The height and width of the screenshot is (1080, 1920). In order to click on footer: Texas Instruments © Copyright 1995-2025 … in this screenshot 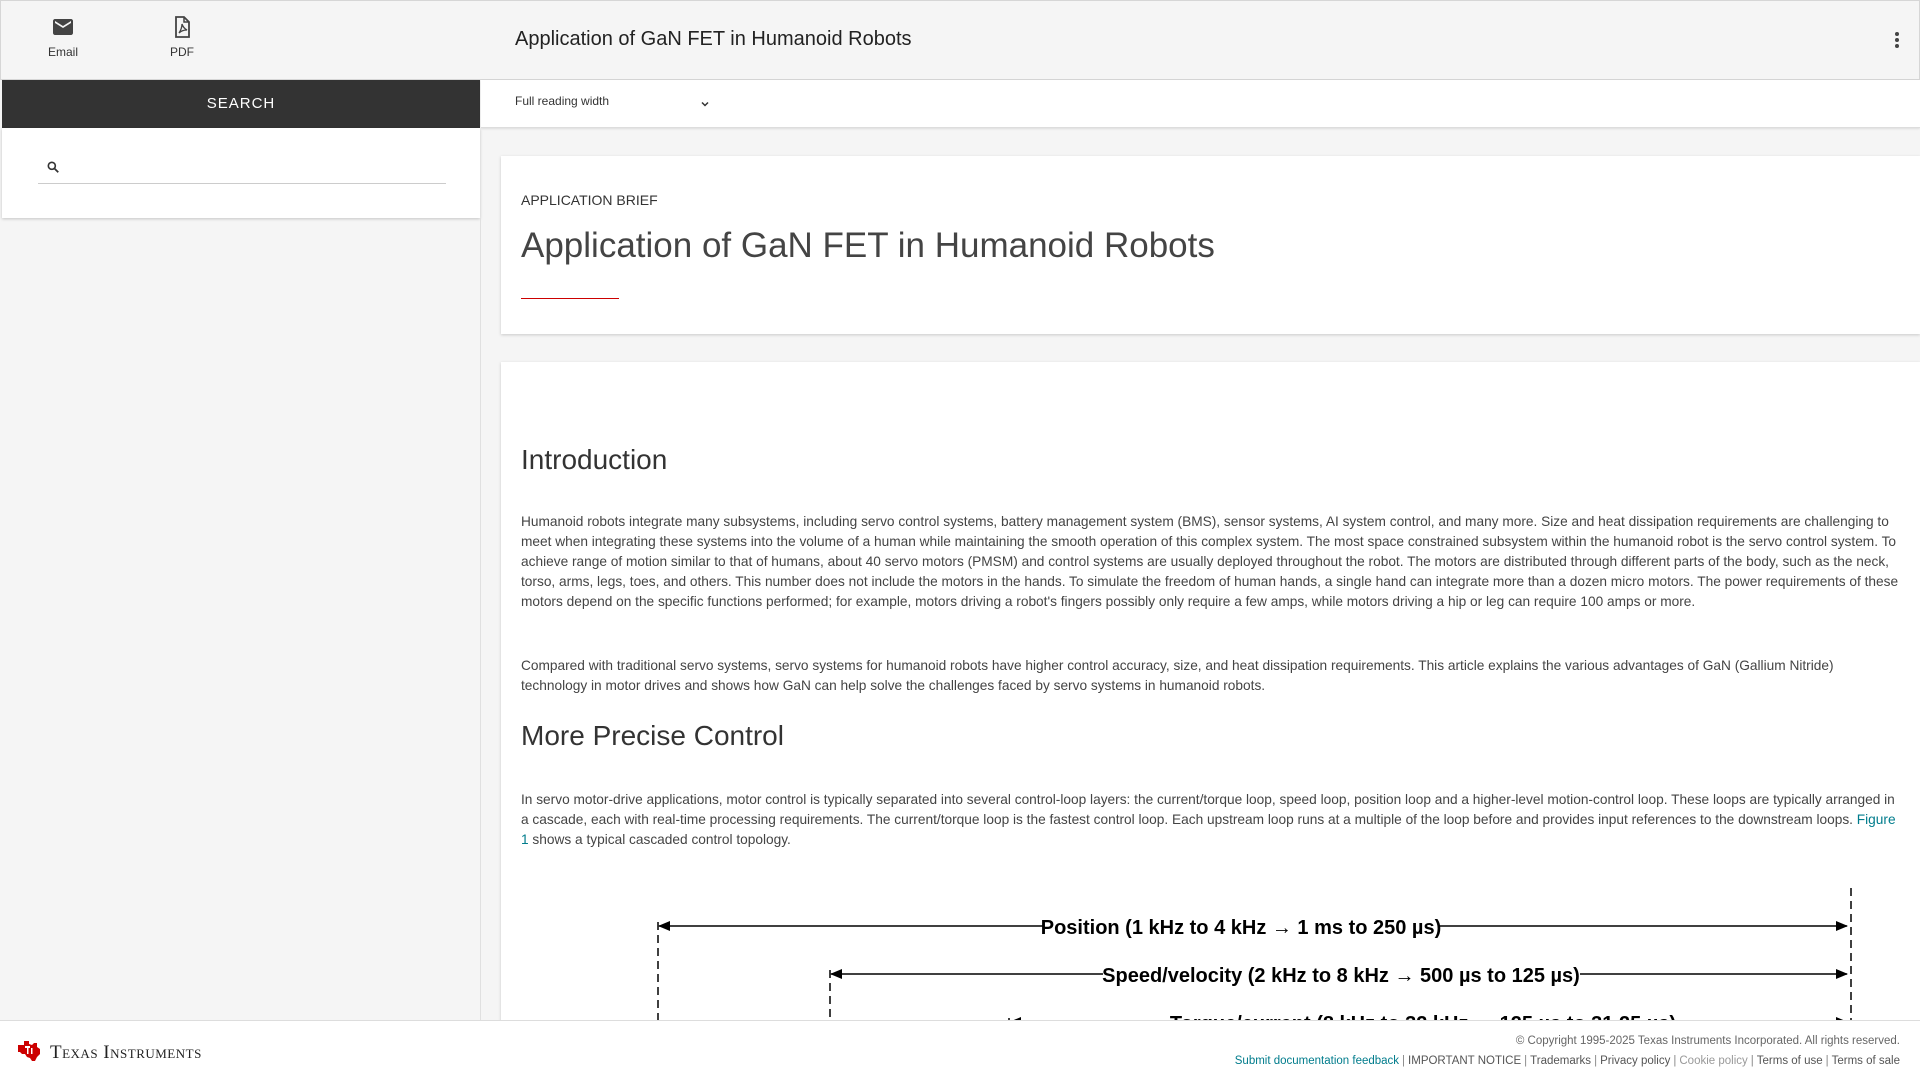, I will do `click(960, 1050)`.